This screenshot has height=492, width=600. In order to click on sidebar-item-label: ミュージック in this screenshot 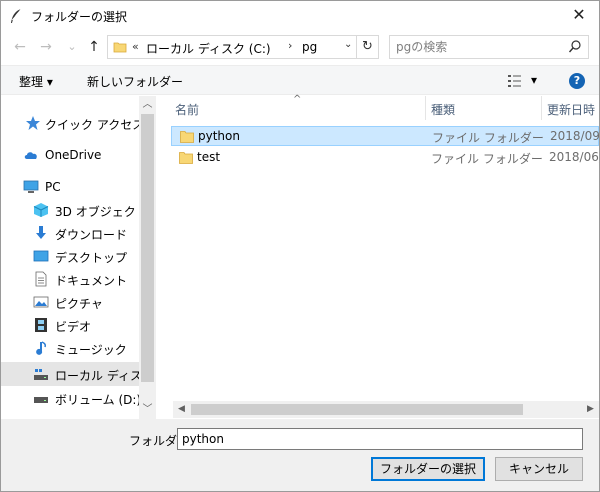, I will do `click(91, 350)`.